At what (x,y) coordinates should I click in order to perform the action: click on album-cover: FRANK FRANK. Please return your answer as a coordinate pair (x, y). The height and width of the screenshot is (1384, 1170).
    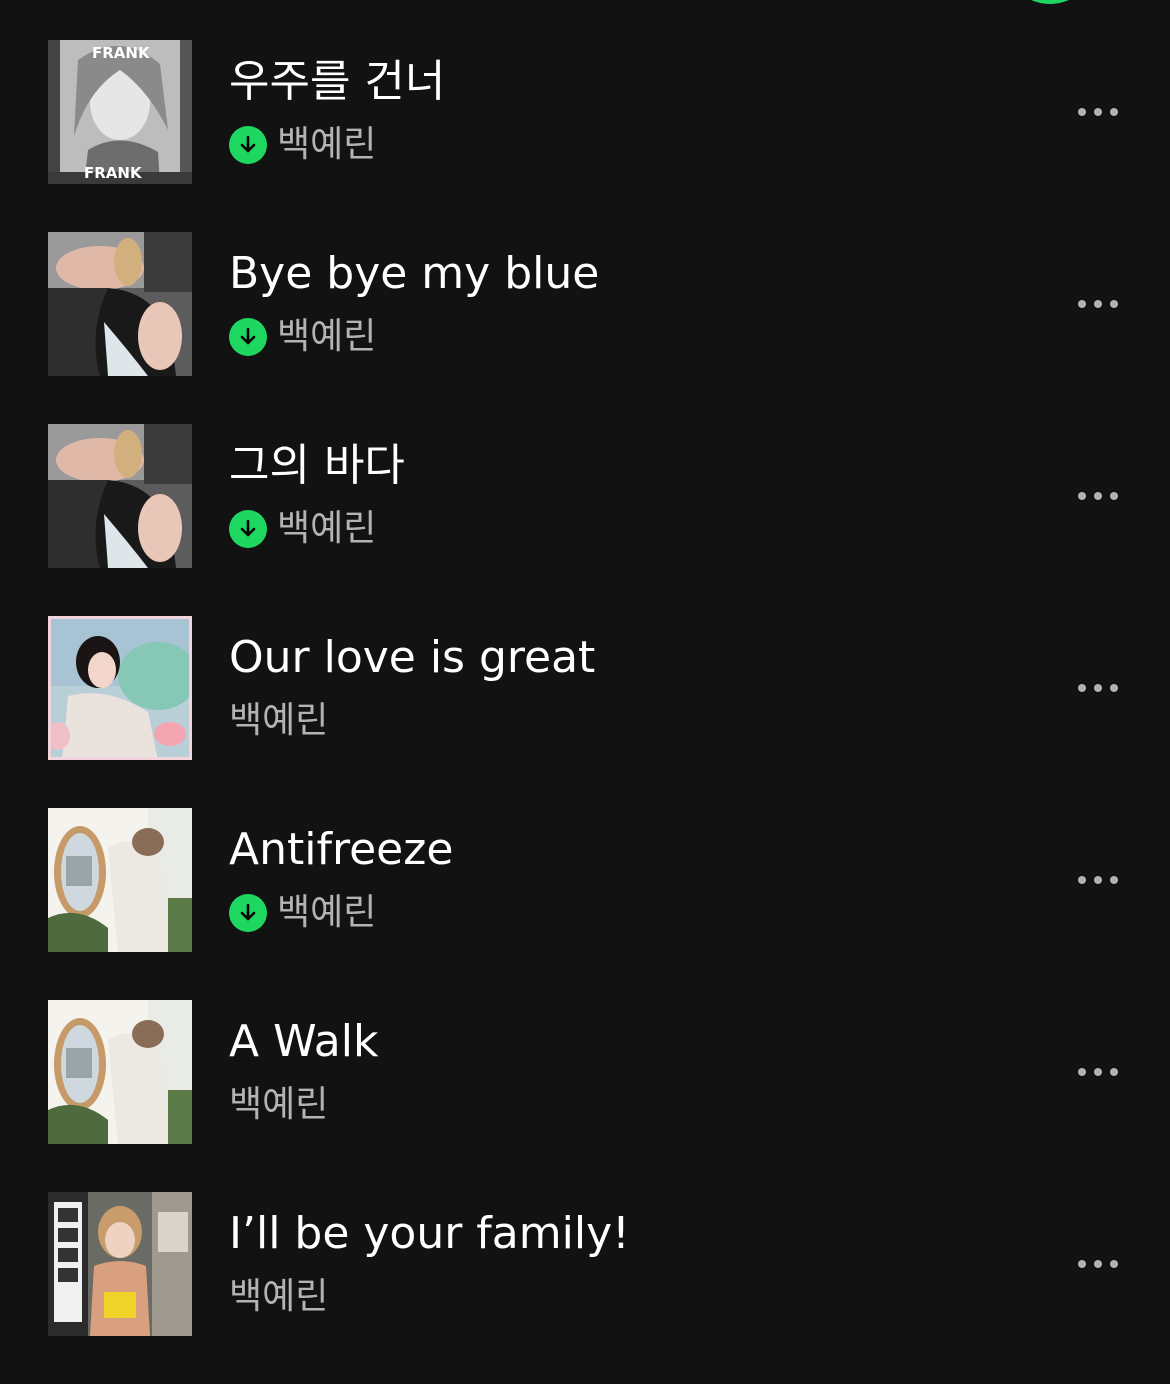
    Looking at the image, I should click on (120, 112).